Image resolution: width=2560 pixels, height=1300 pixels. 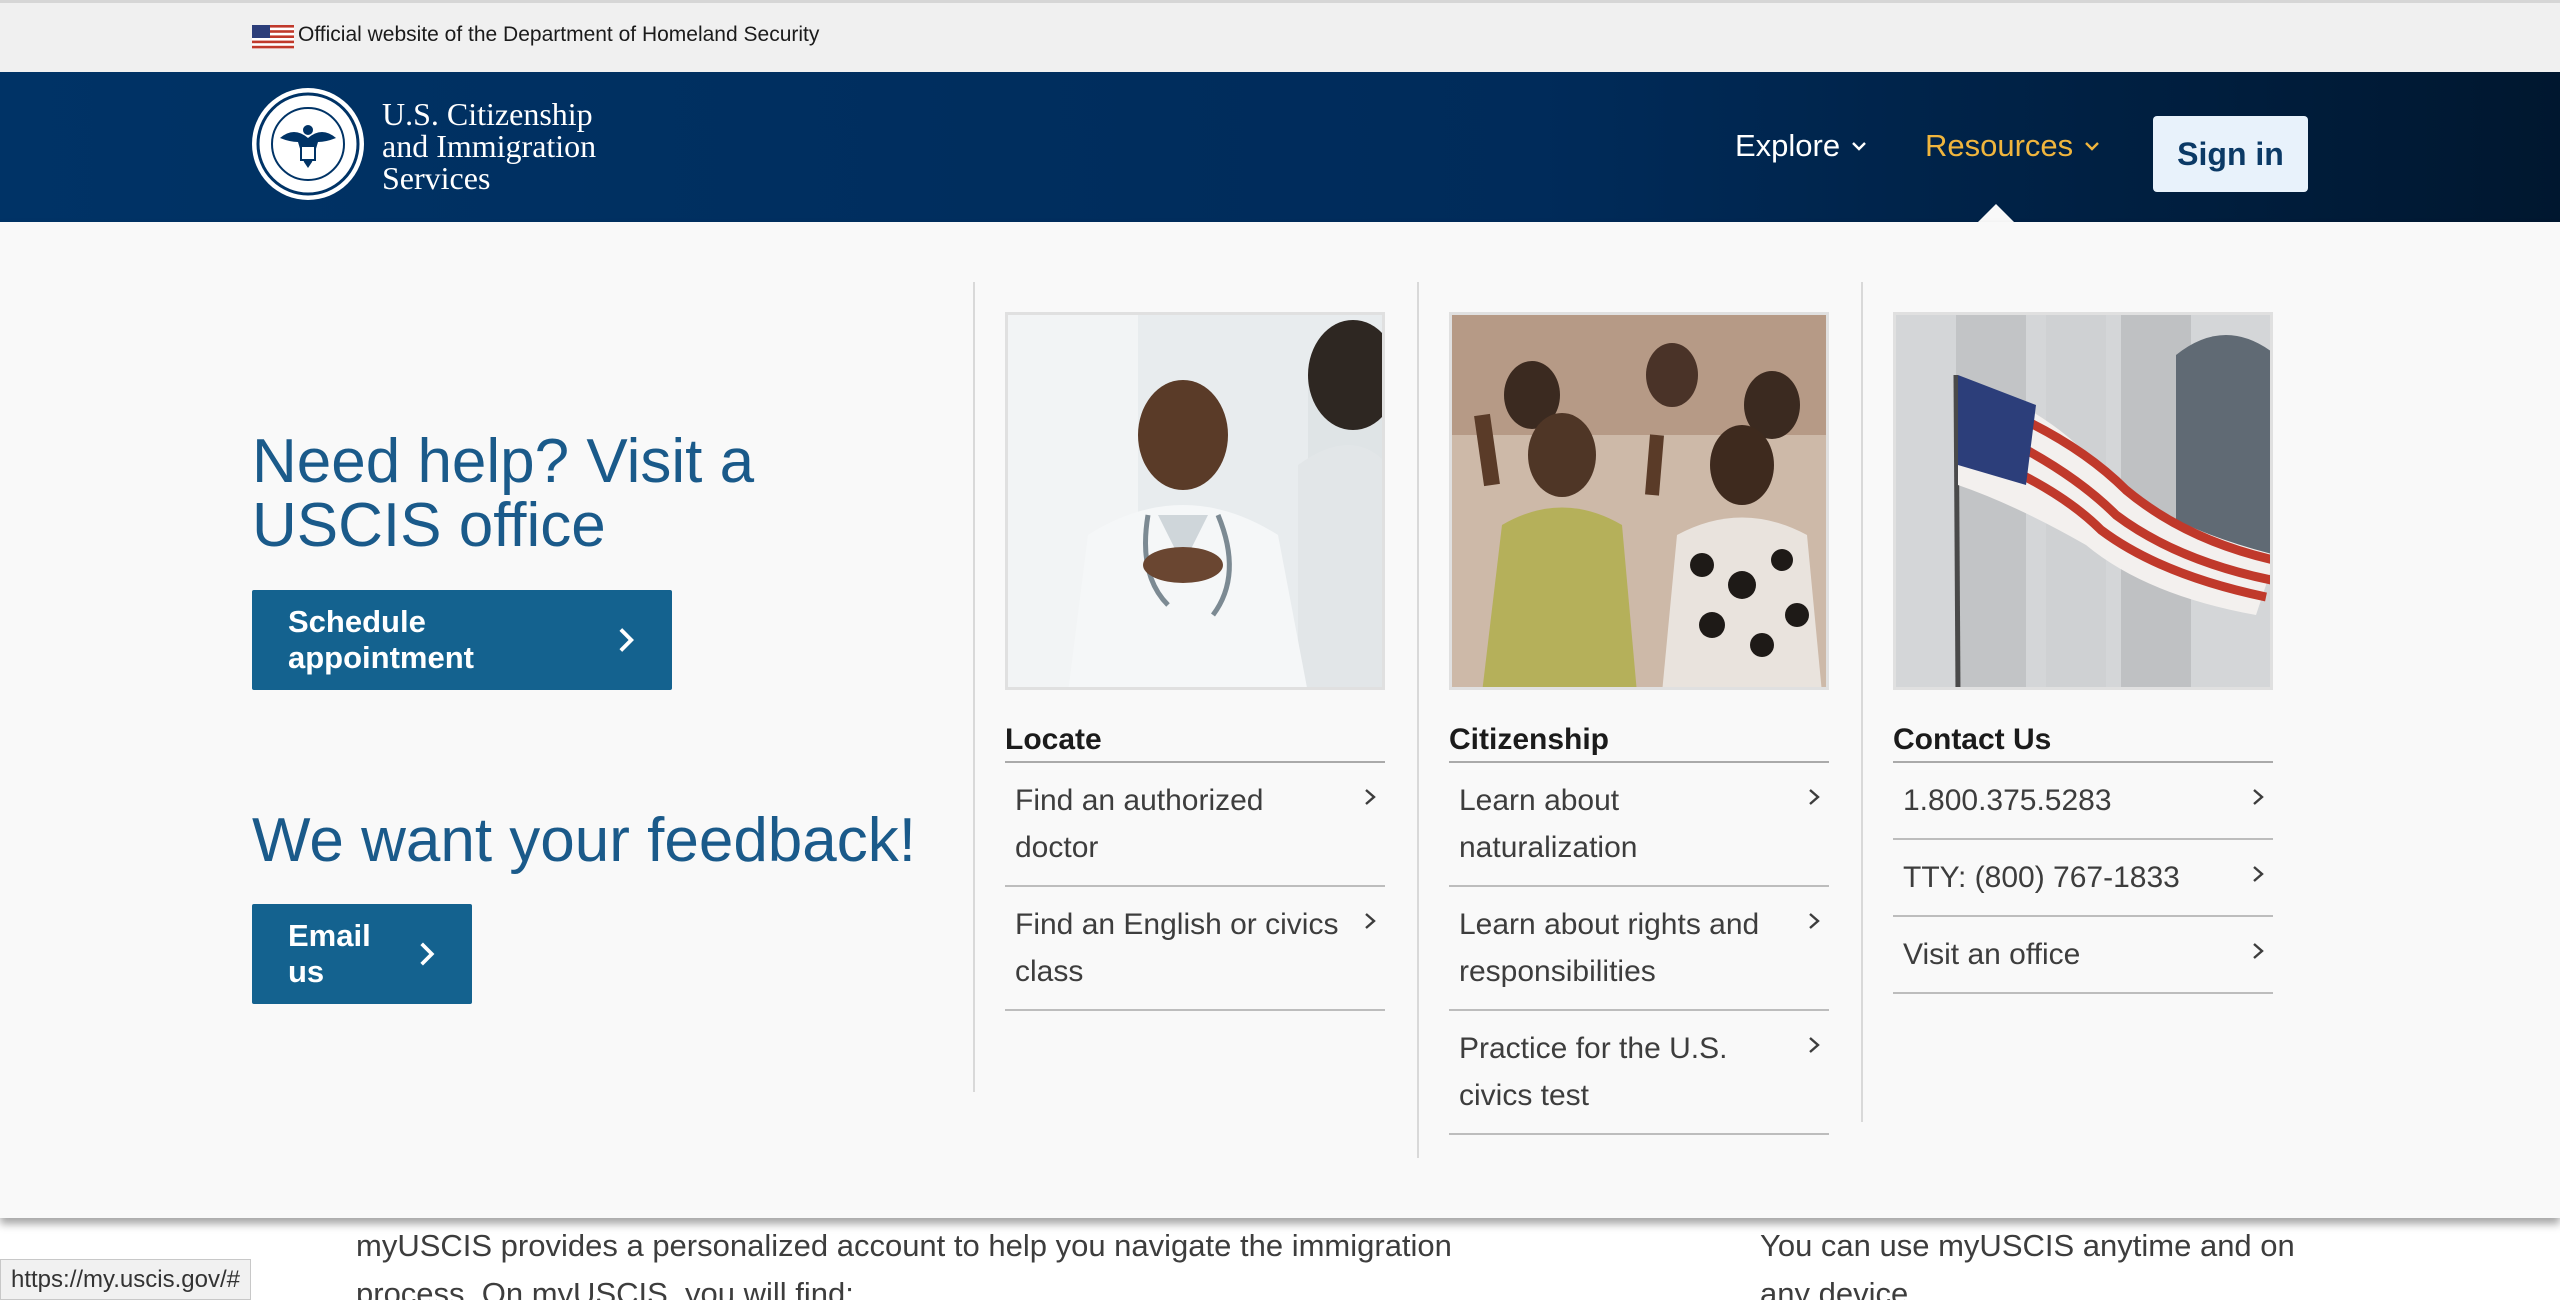 I want to click on brand-line-1: U.S. Citizenship, so click(x=487, y=114).